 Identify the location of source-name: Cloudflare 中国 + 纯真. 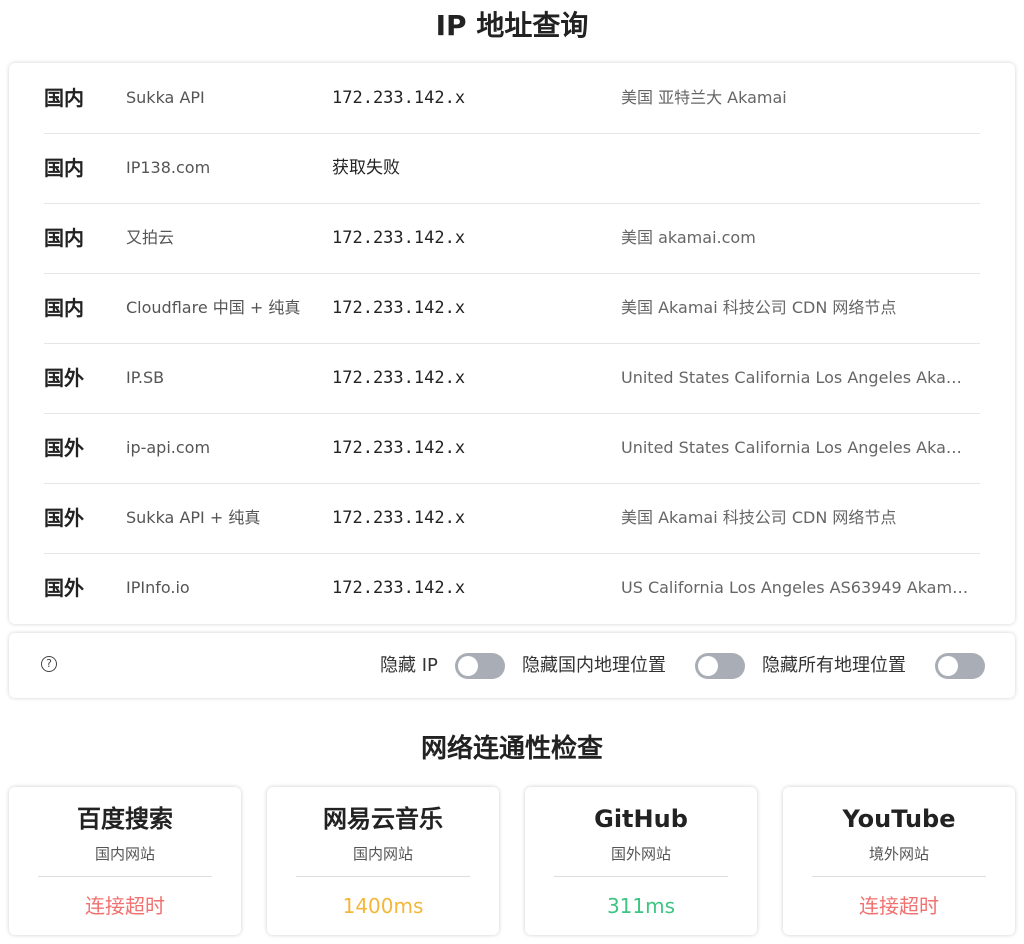
(213, 307).